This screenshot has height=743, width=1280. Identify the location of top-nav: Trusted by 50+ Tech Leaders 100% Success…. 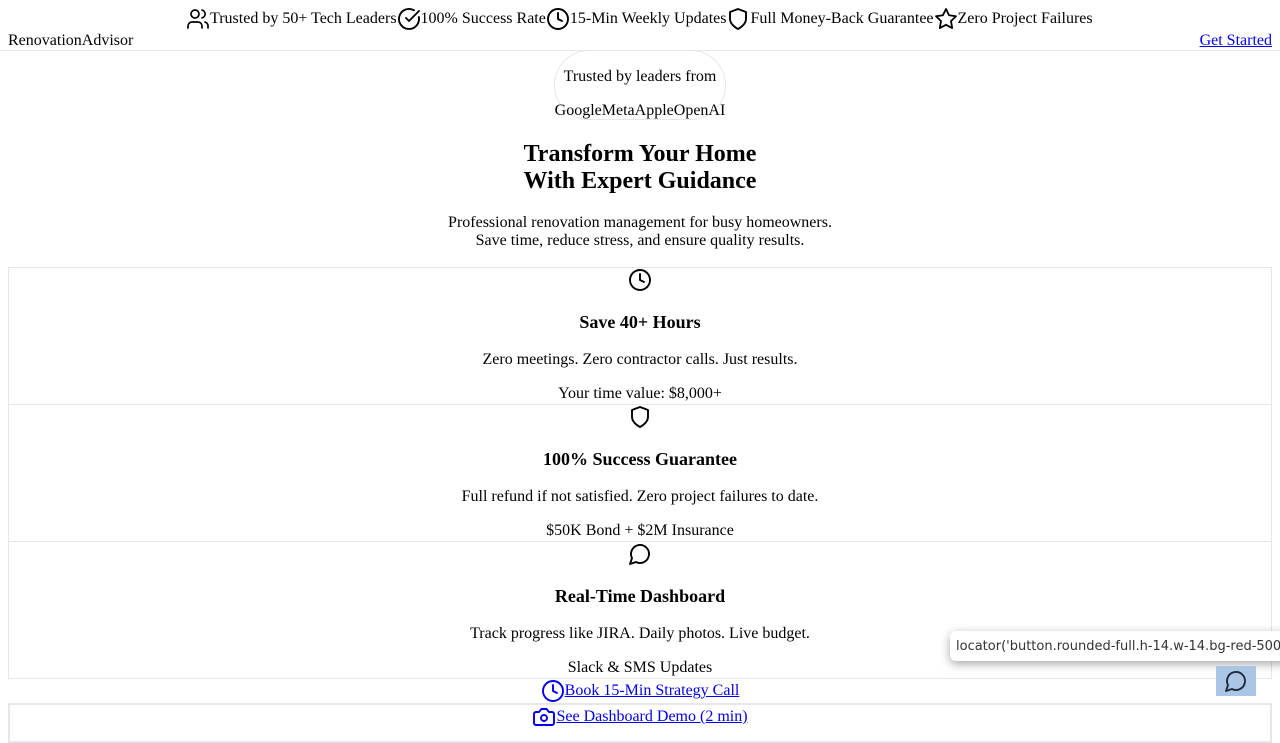
(640, 25).